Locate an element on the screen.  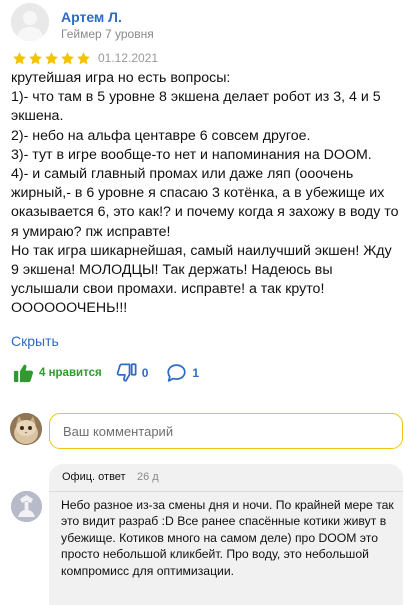
my-avatar is located at coordinates (26, 429).